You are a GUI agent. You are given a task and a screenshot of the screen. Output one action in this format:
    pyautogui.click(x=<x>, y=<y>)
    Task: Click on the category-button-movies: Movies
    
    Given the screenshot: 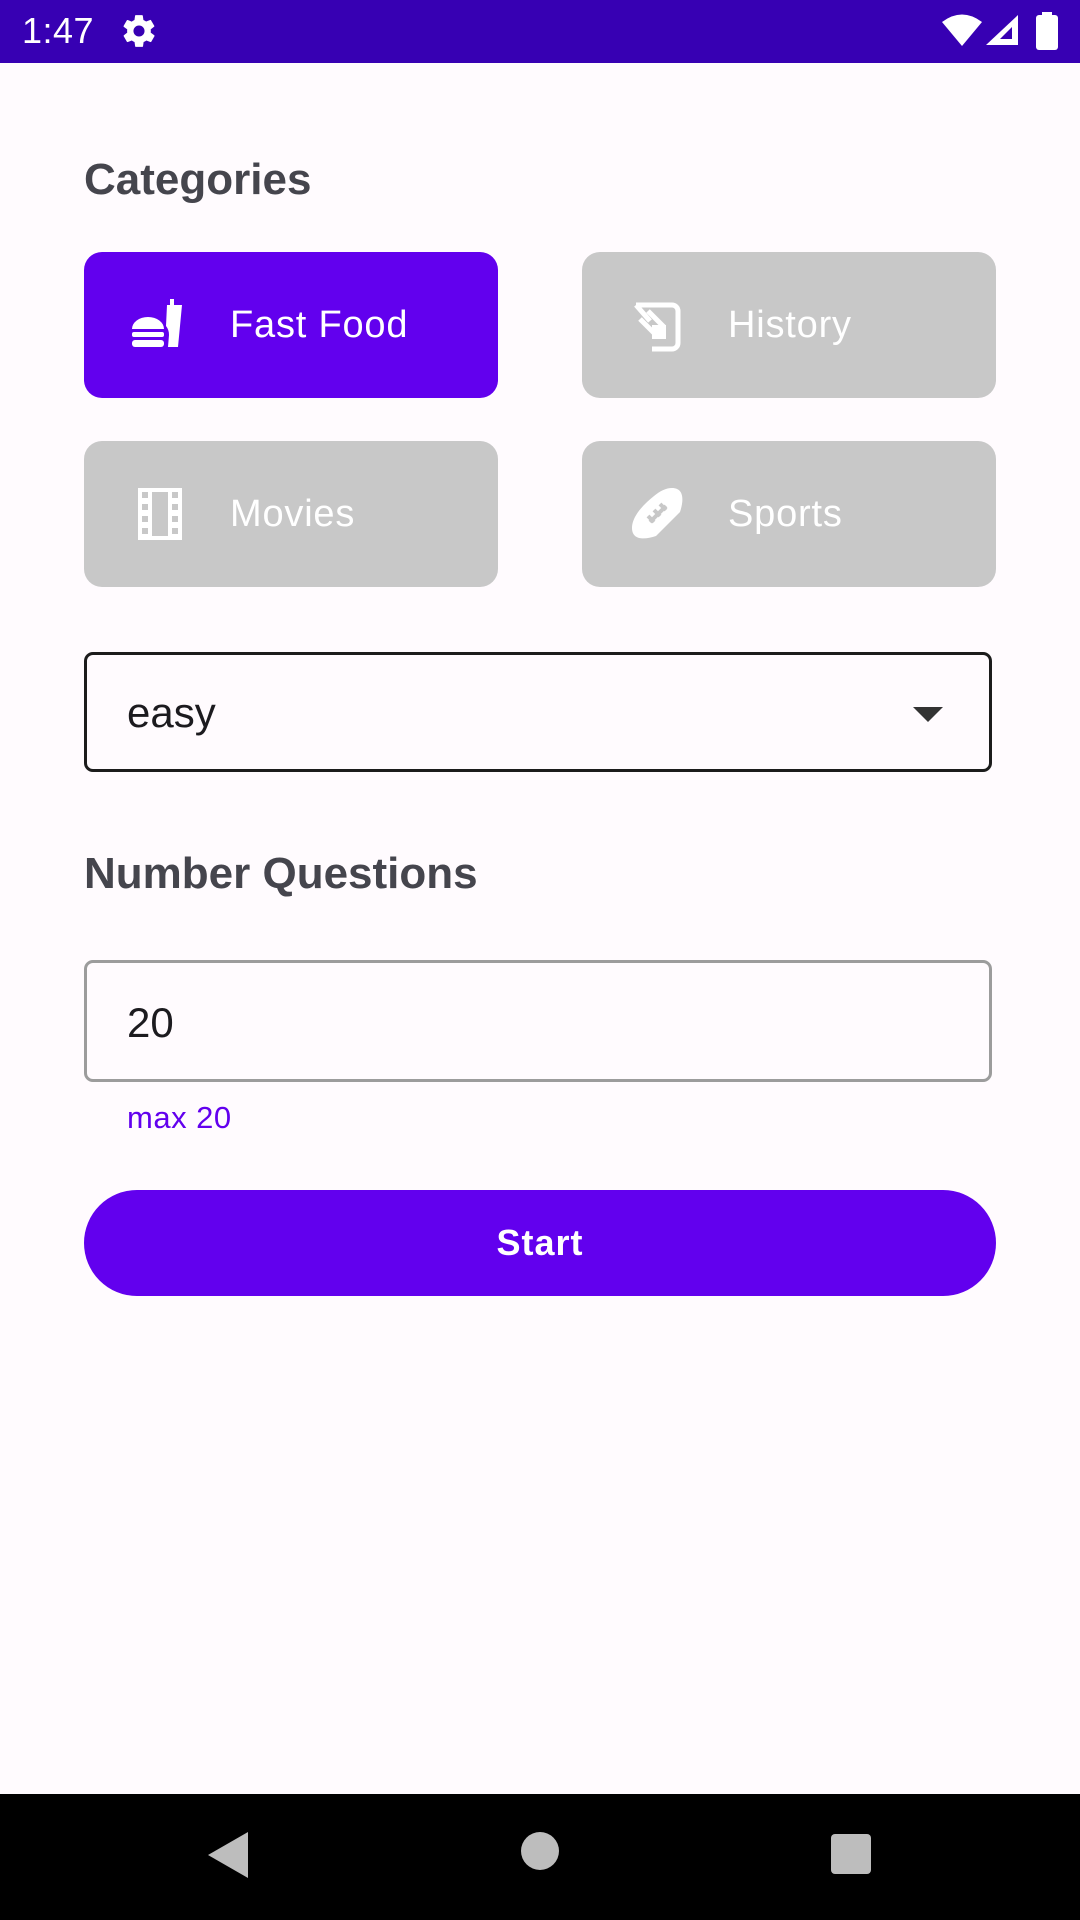 What is the action you would take?
    pyautogui.click(x=291, y=514)
    